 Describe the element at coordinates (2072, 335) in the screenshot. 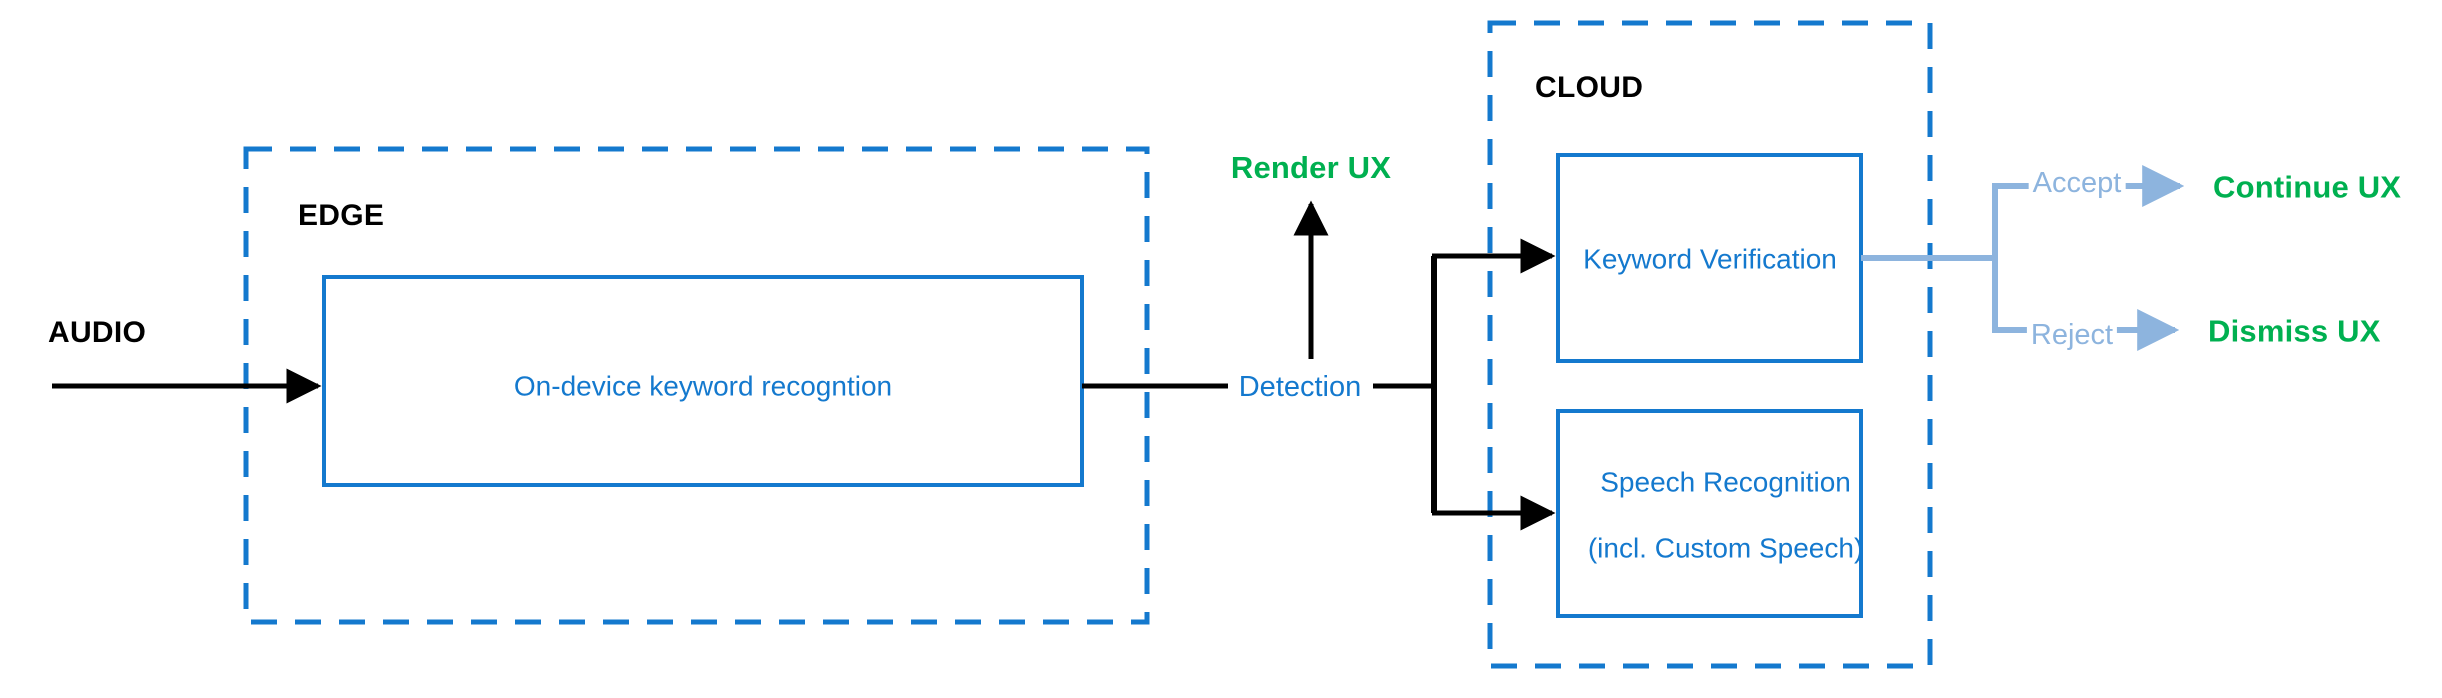

I see `reject-edge-label: Reject` at that location.